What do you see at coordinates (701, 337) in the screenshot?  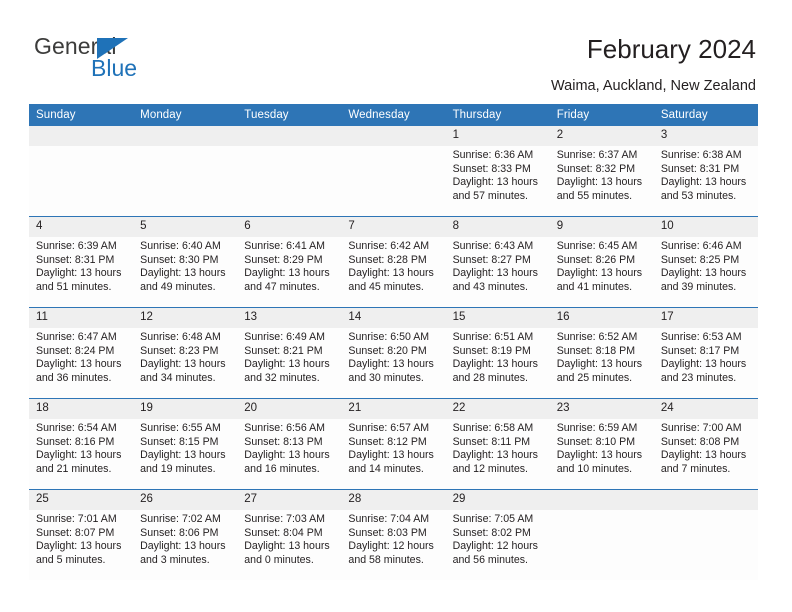 I see `sunrise-text: Sunrise: 6:53 AM` at bounding box center [701, 337].